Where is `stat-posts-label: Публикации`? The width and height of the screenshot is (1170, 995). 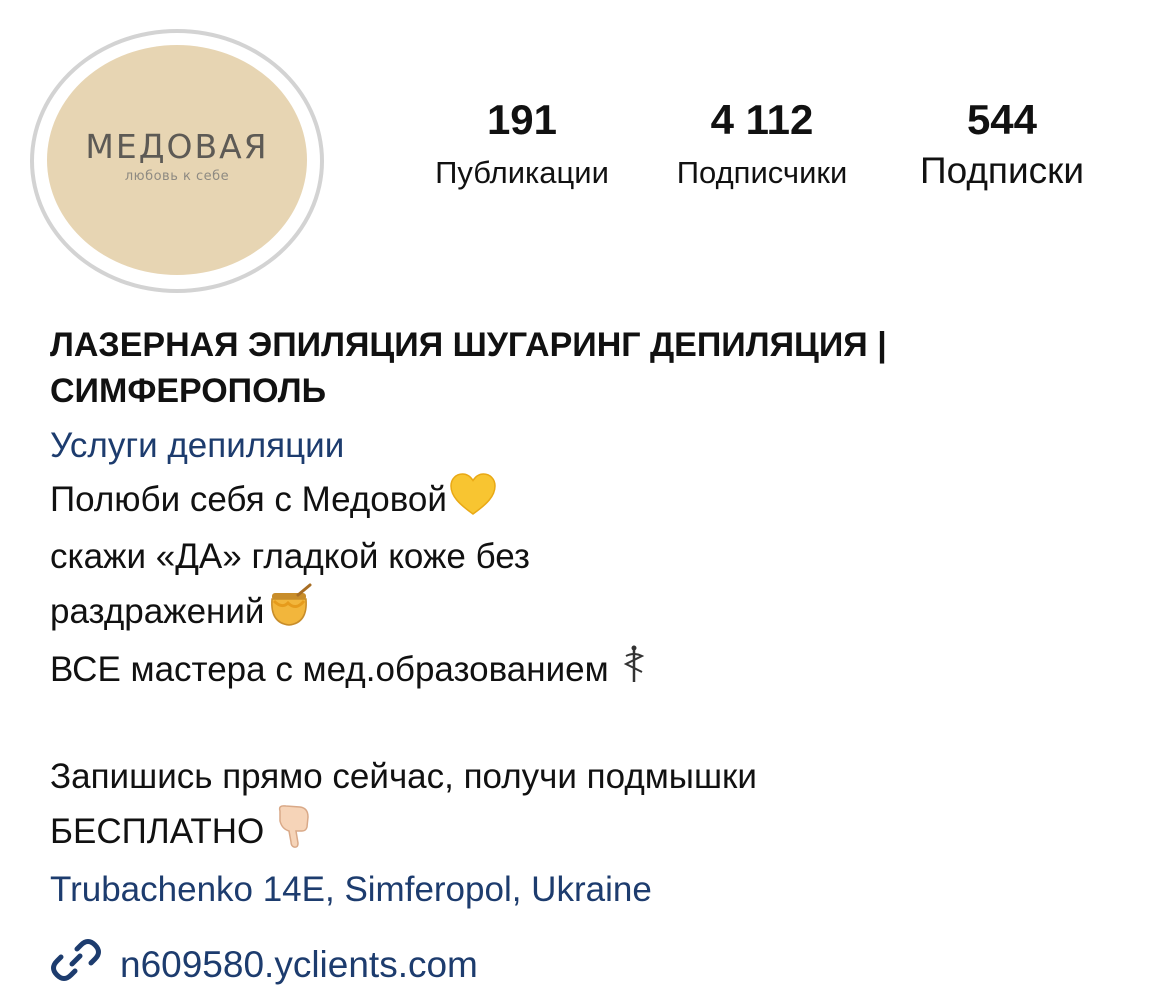
stat-posts-label: Публикации is located at coordinates (522, 172).